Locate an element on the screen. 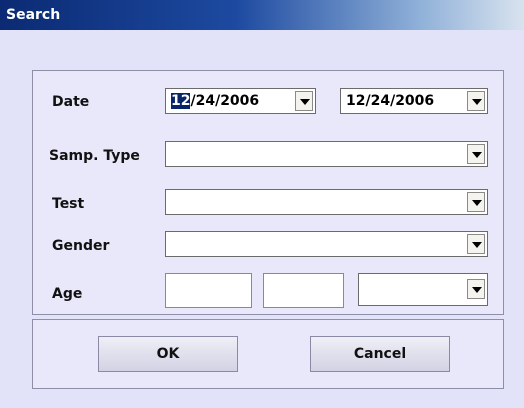  test-label: Test is located at coordinates (68, 204).